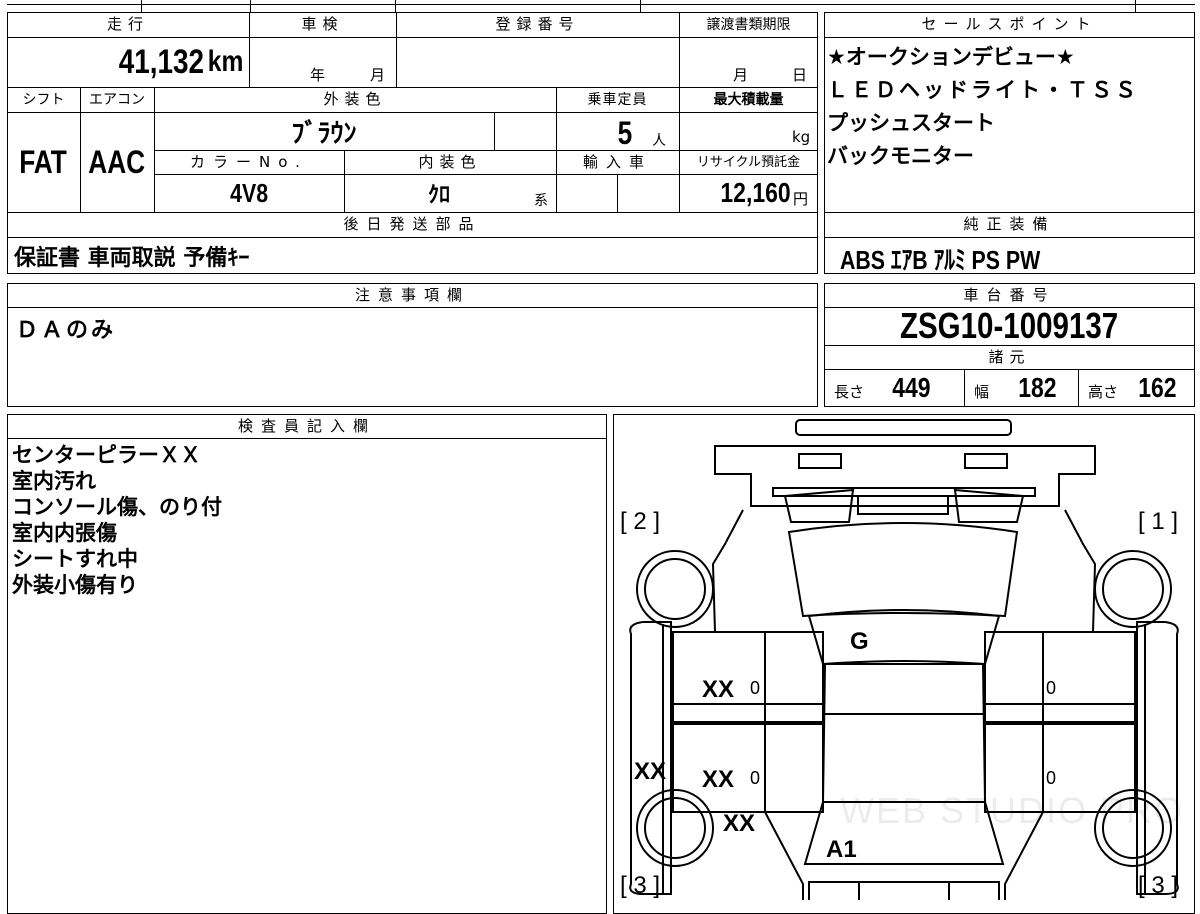  Describe the element at coordinates (1009, 224) in the screenshot. I see `genuine-equipment-label: 純正装備` at that location.